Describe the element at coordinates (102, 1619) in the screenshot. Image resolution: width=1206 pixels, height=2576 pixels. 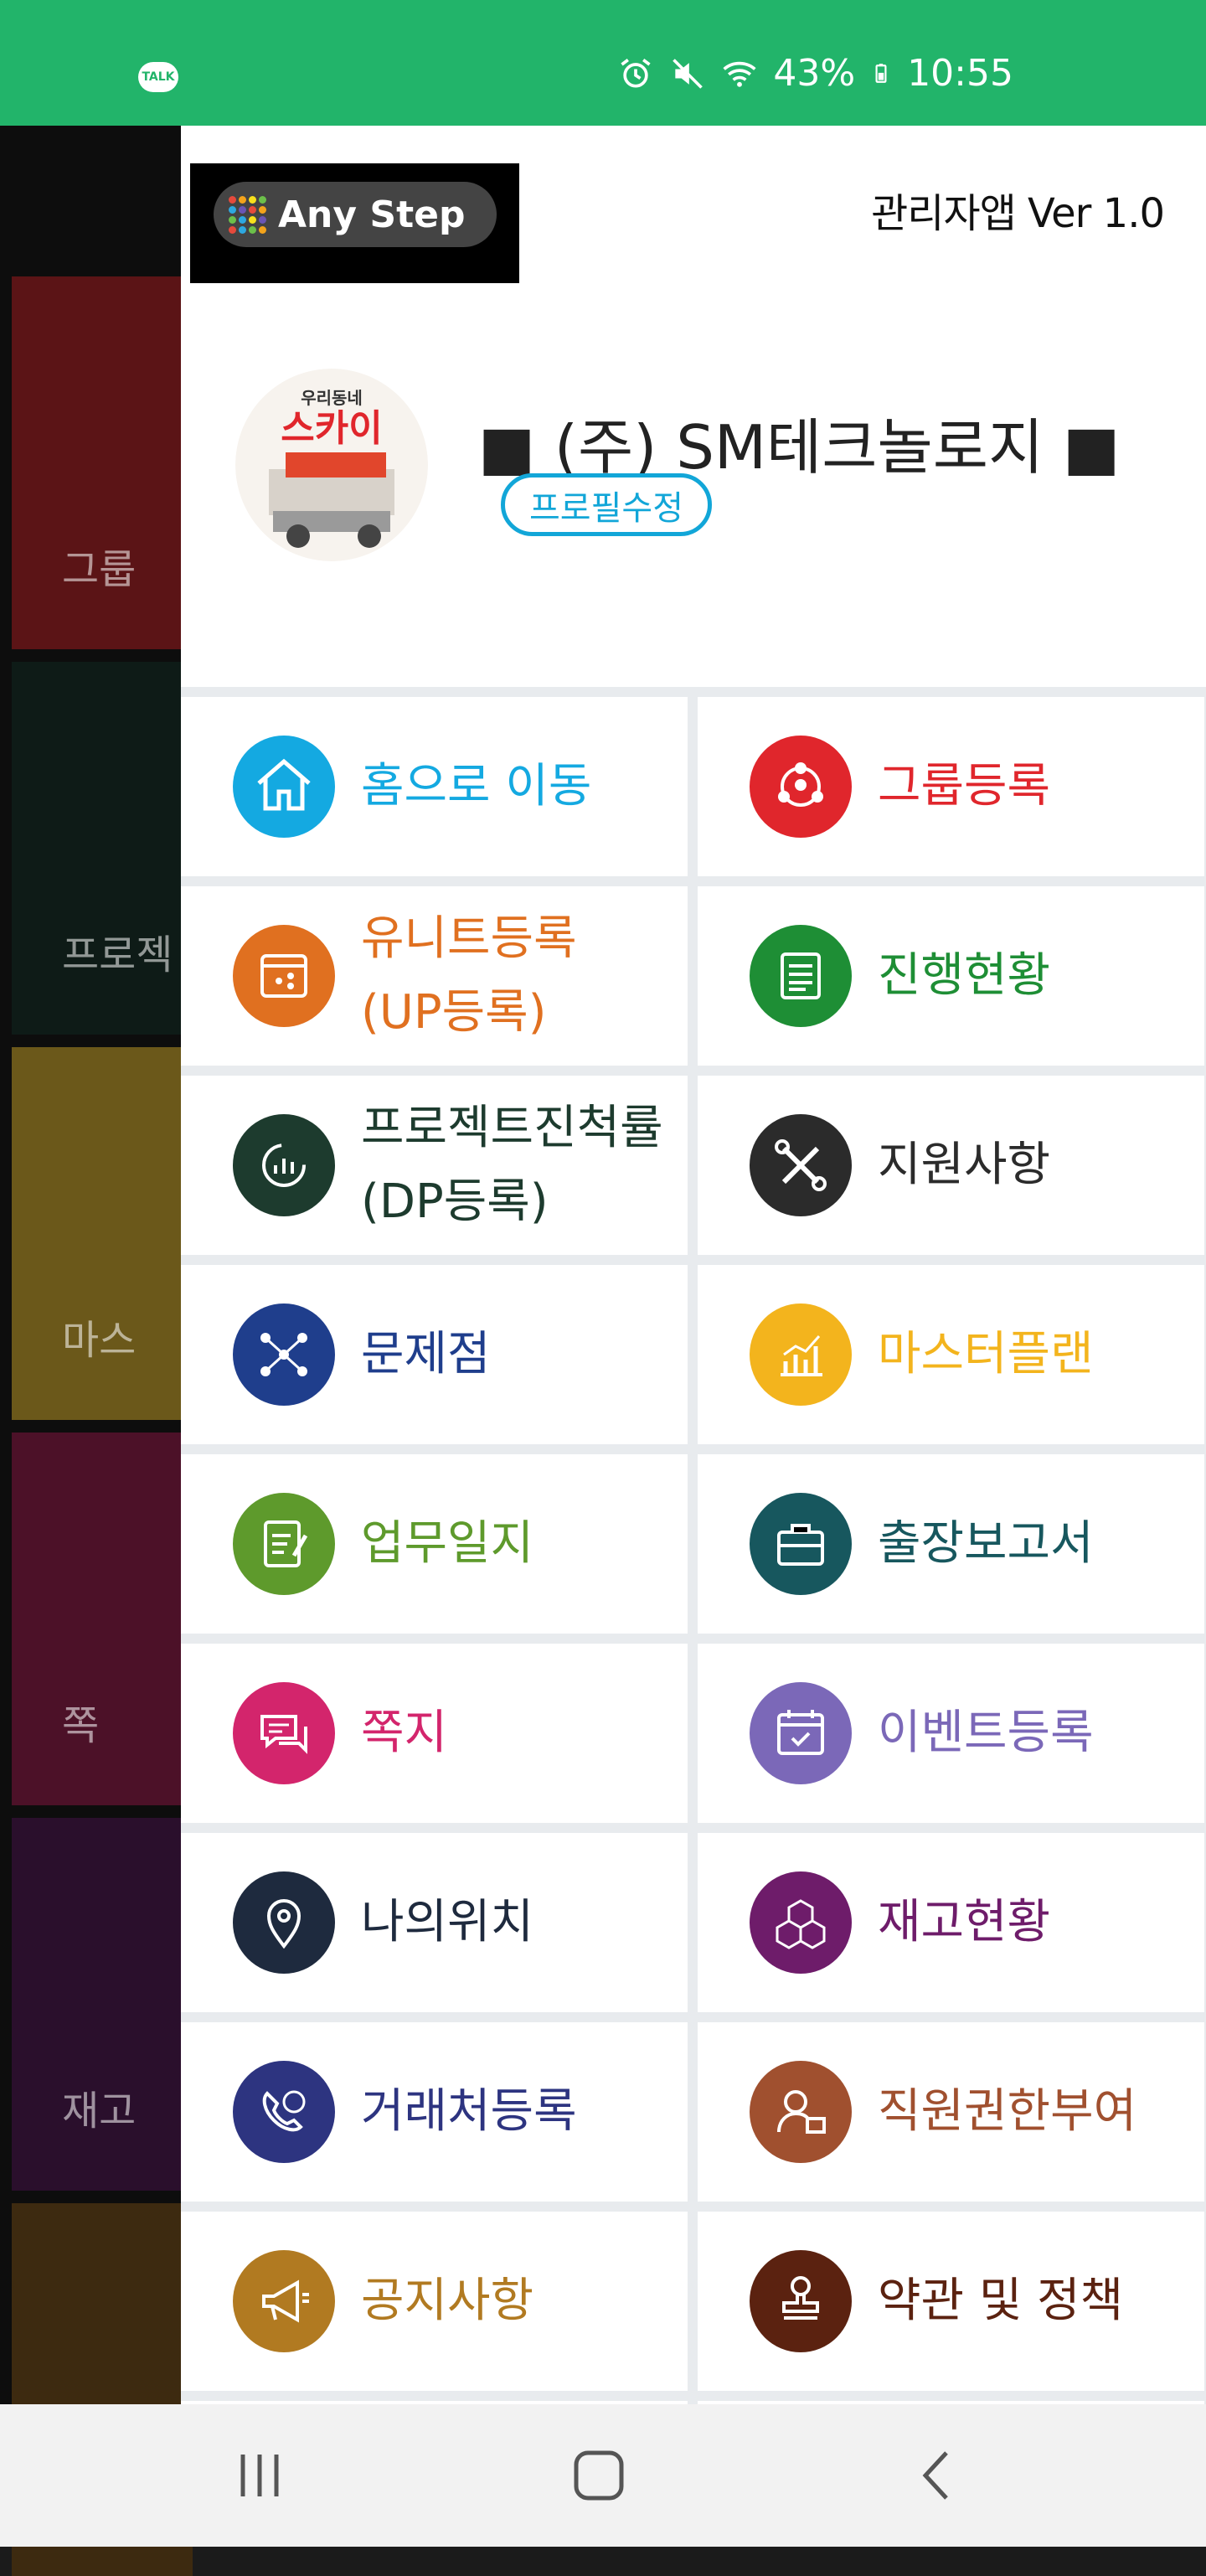
I see `background-tile: 쪽` at that location.